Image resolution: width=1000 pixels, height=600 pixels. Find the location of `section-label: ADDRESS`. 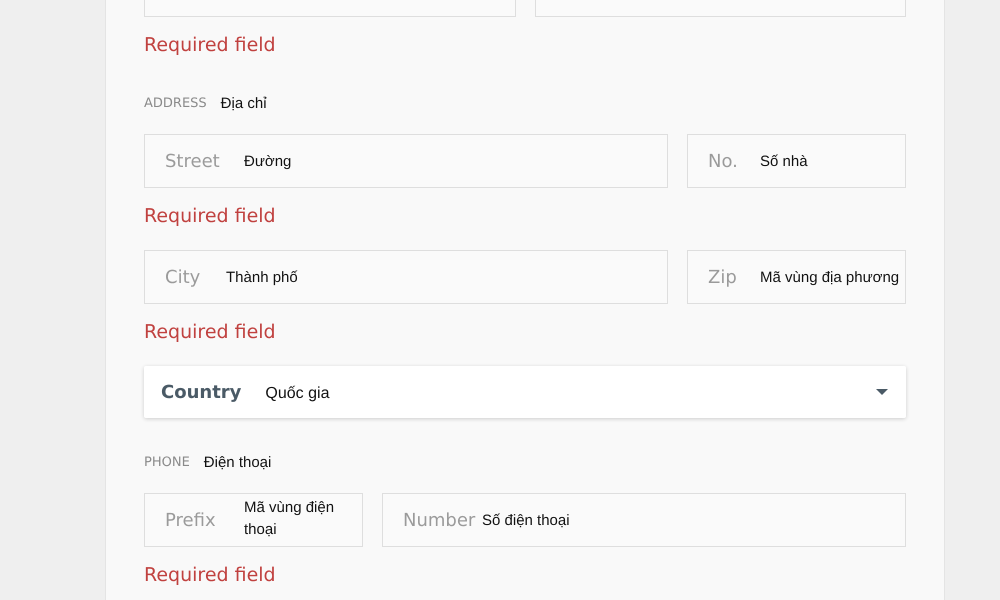

section-label: ADDRESS is located at coordinates (175, 103).